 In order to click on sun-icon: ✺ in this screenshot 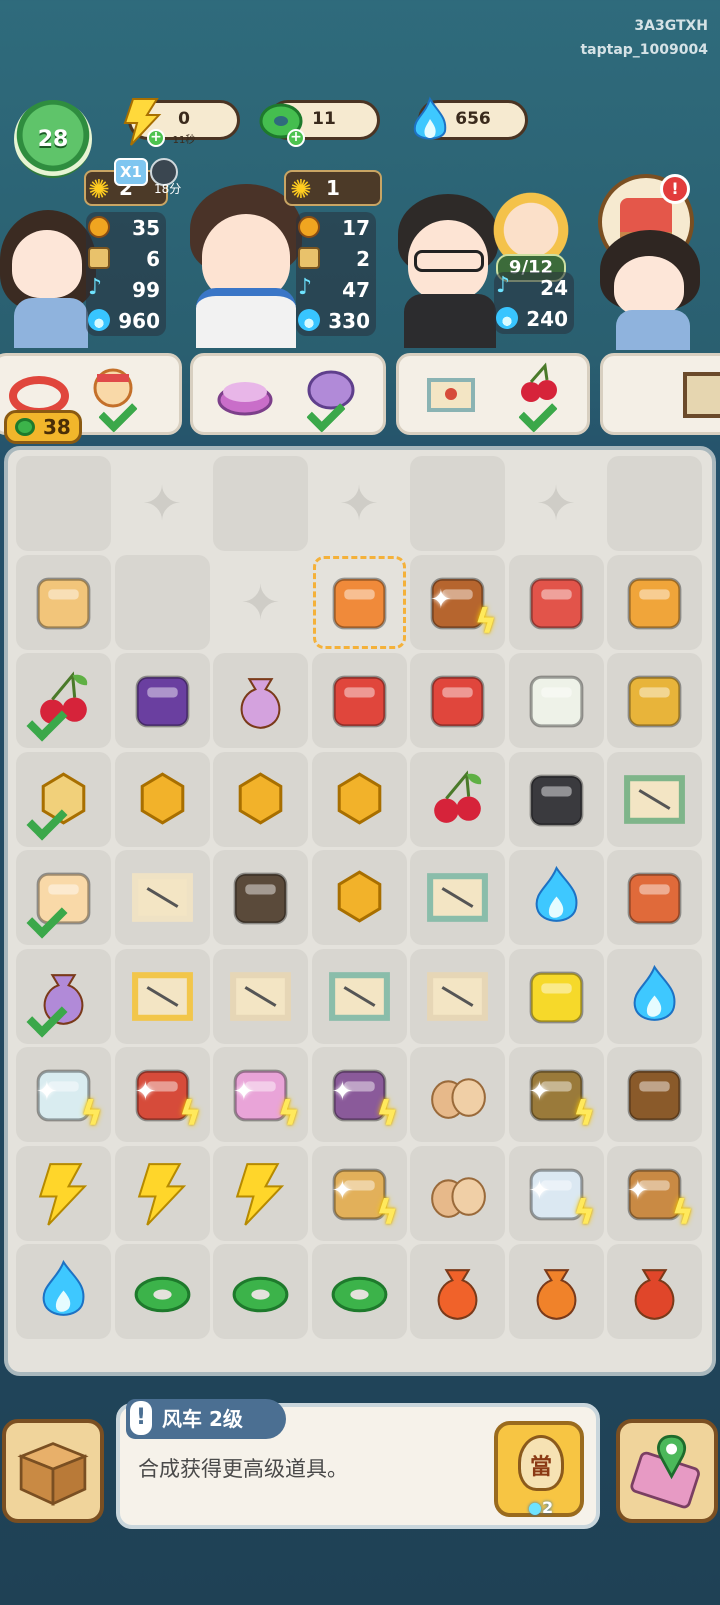, I will do `click(301, 190)`.